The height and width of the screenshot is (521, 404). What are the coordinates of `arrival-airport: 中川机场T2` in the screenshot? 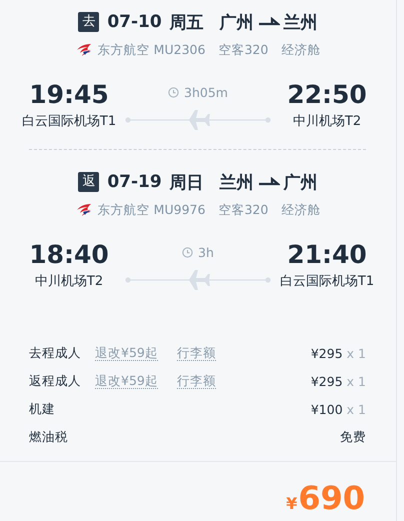 It's located at (327, 122).